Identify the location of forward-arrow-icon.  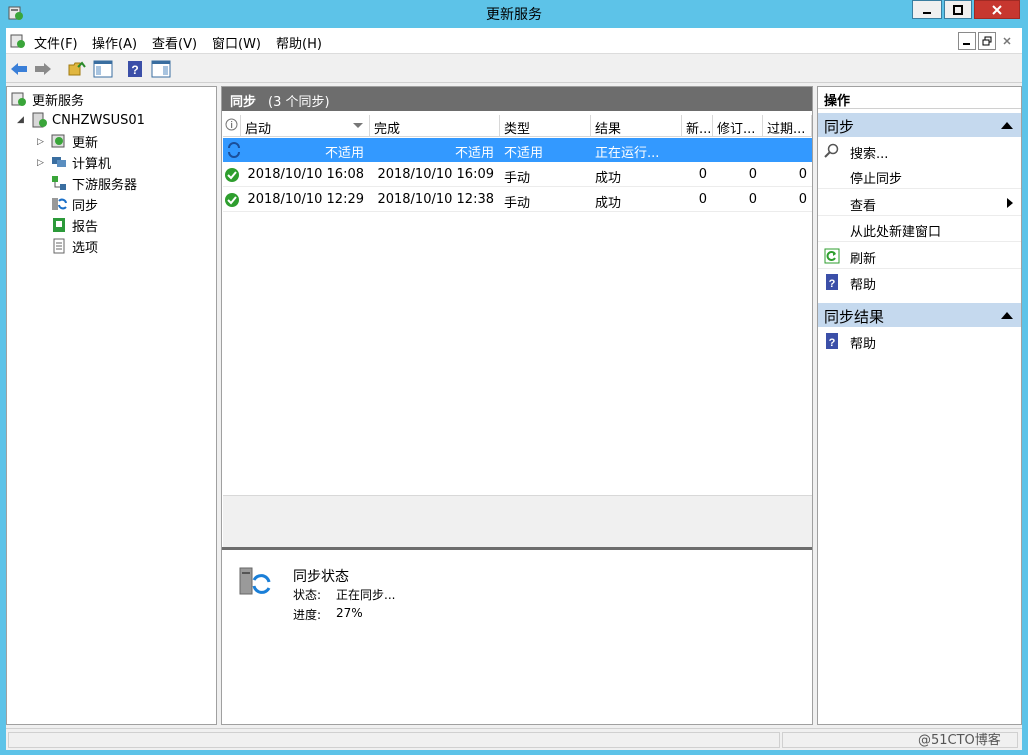
(43, 69).